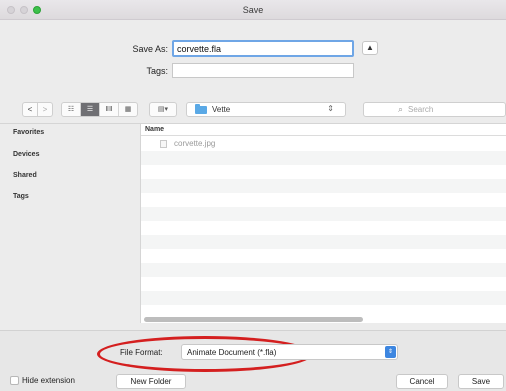 The image size is (506, 391). I want to click on file-name: corvette.jpg, so click(195, 143).